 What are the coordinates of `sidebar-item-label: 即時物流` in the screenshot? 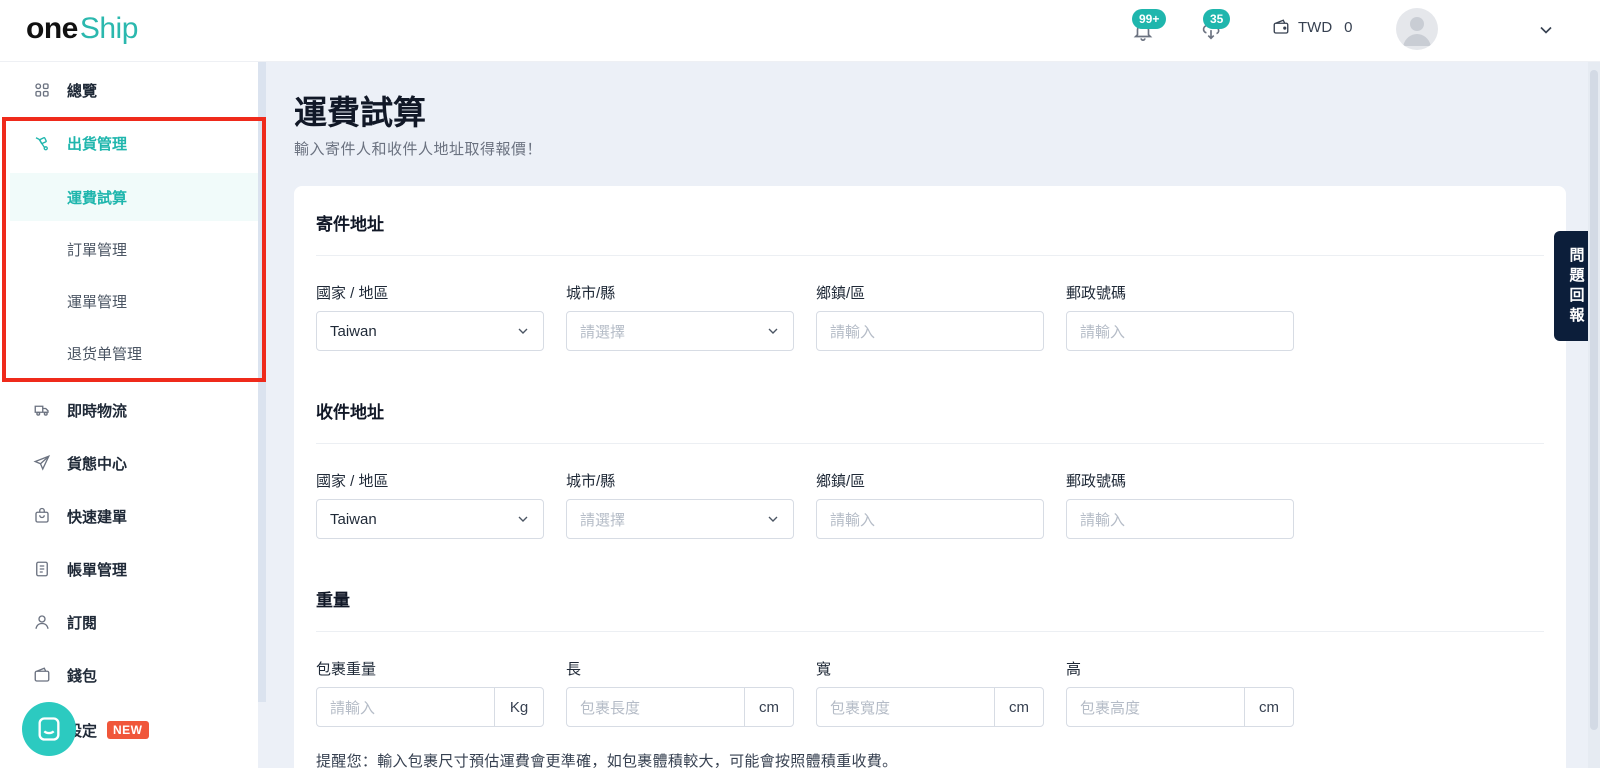 It's located at (97, 411).